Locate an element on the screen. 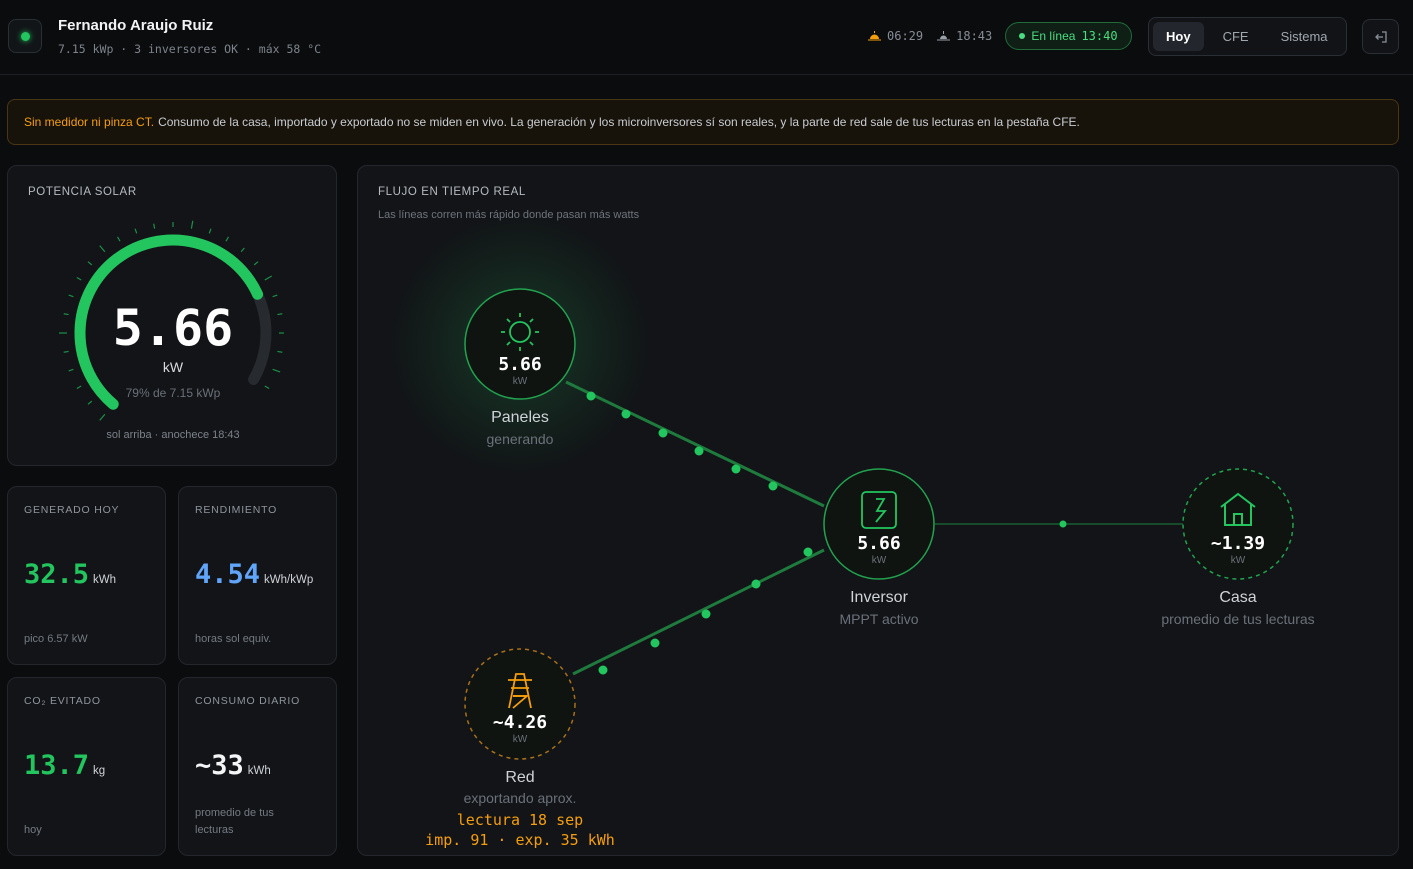  panels-sub: generando is located at coordinates (520, 439).